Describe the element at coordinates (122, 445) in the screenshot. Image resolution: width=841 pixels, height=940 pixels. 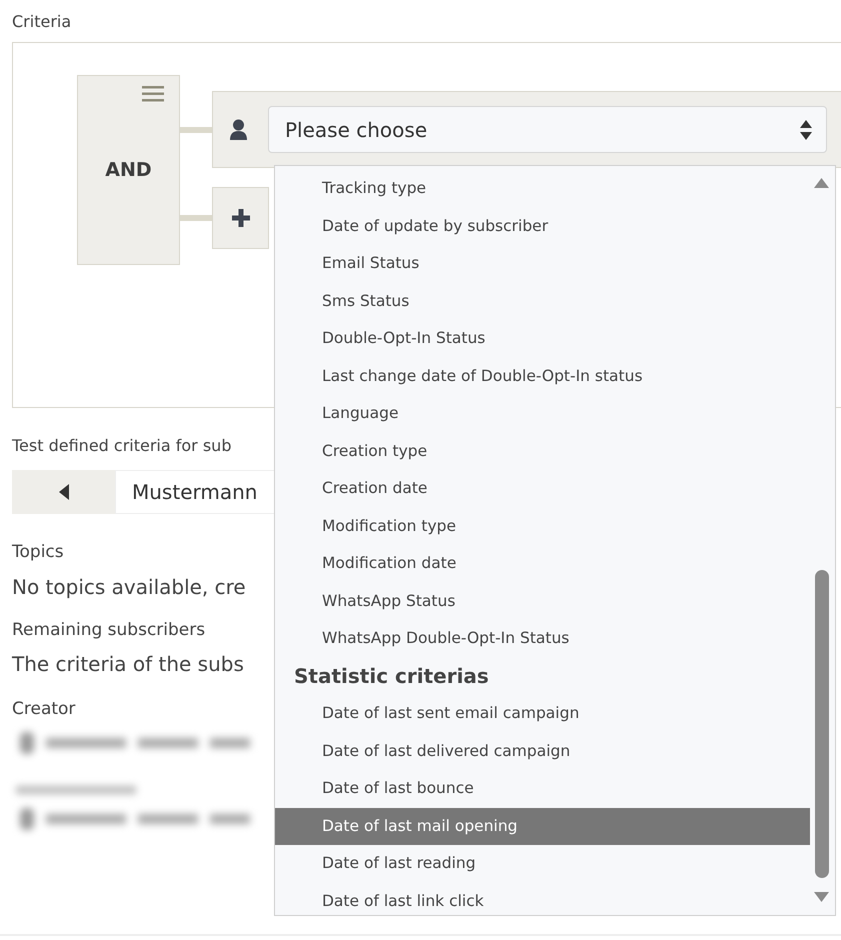
I see `test-label: Test defined criteria for sub` at that location.